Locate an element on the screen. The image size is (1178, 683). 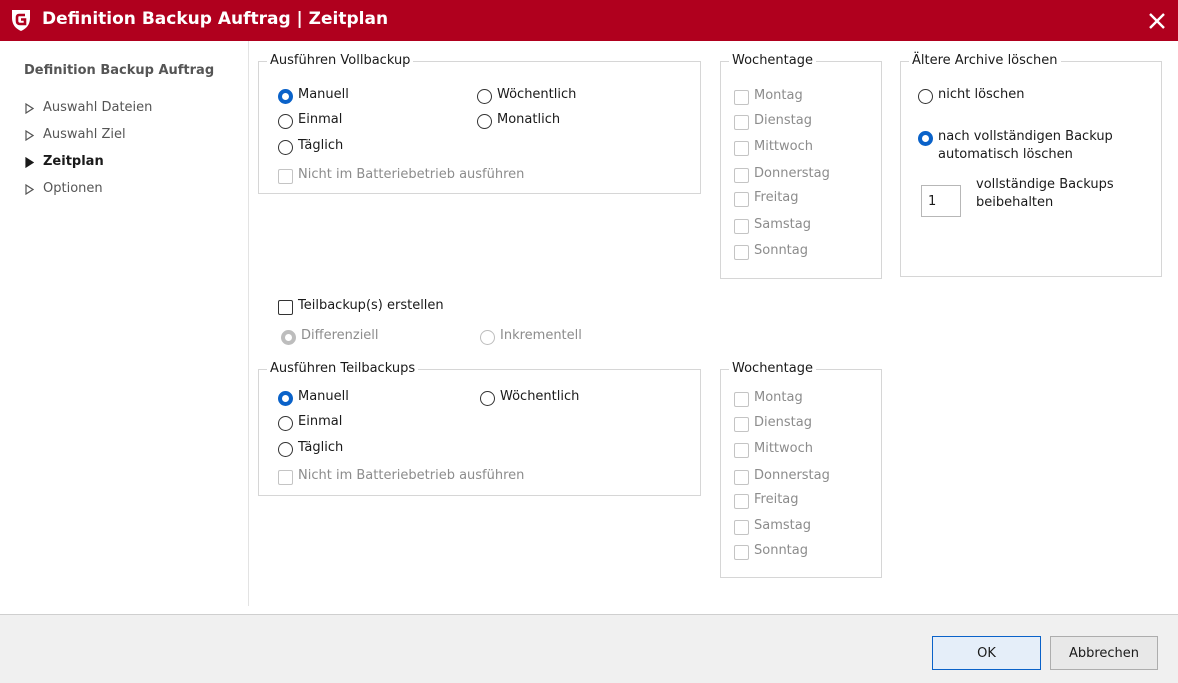
radio-label: nach vollständigen Backup is located at coordinates (1025, 136).